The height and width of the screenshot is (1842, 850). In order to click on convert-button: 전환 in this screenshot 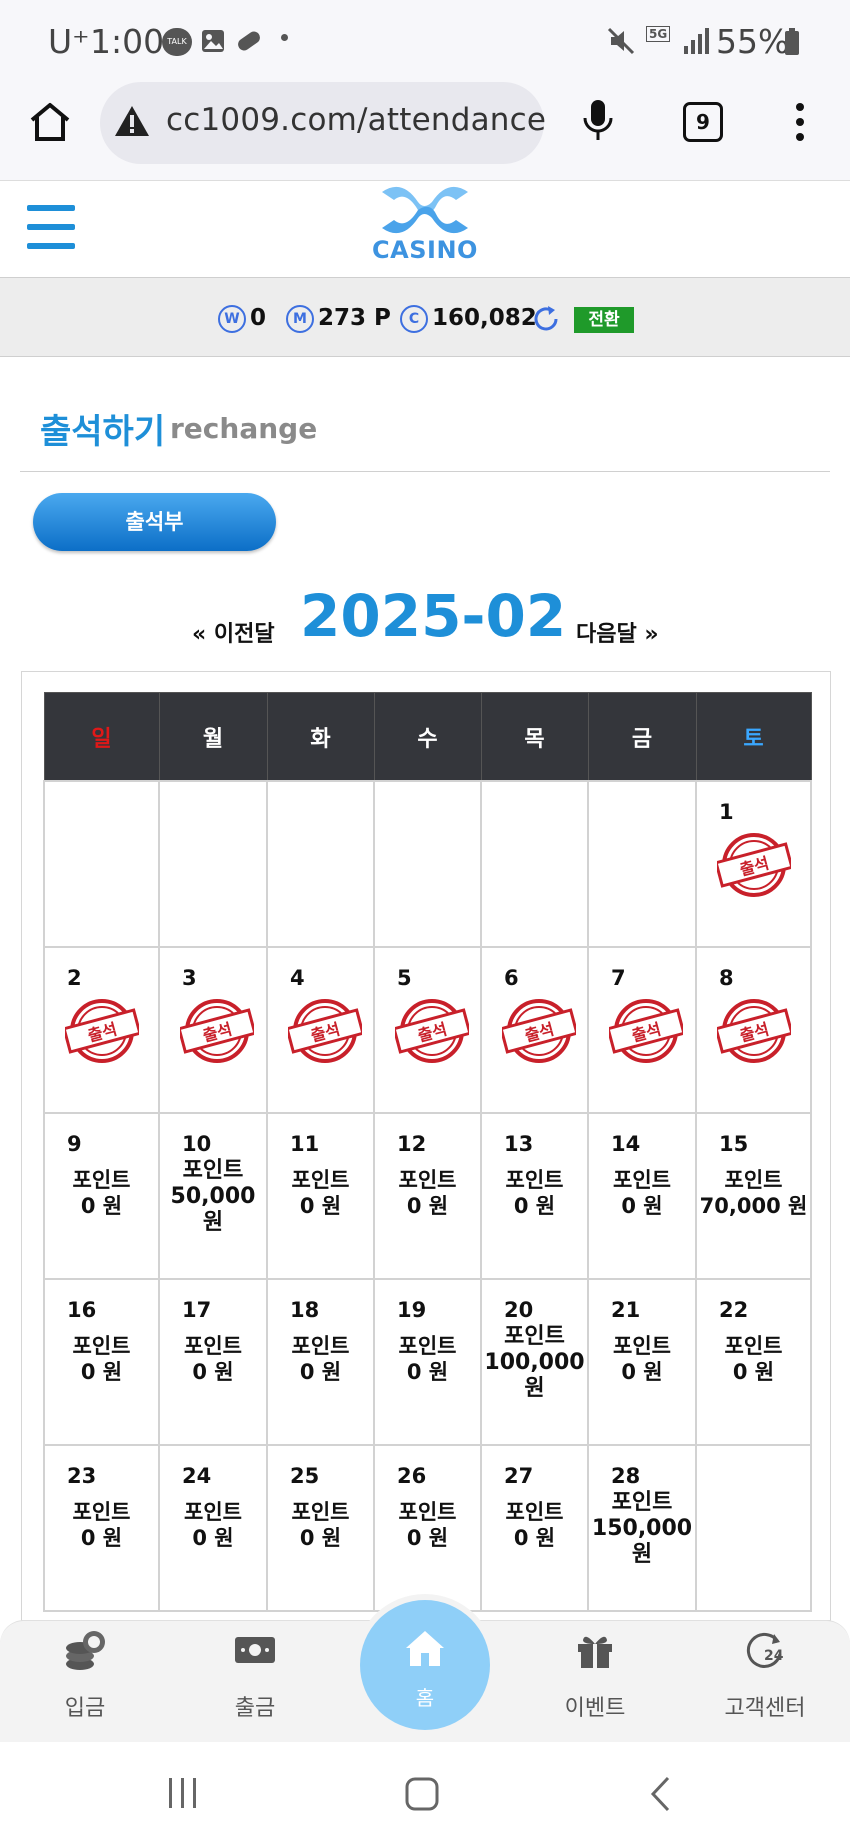, I will do `click(604, 320)`.